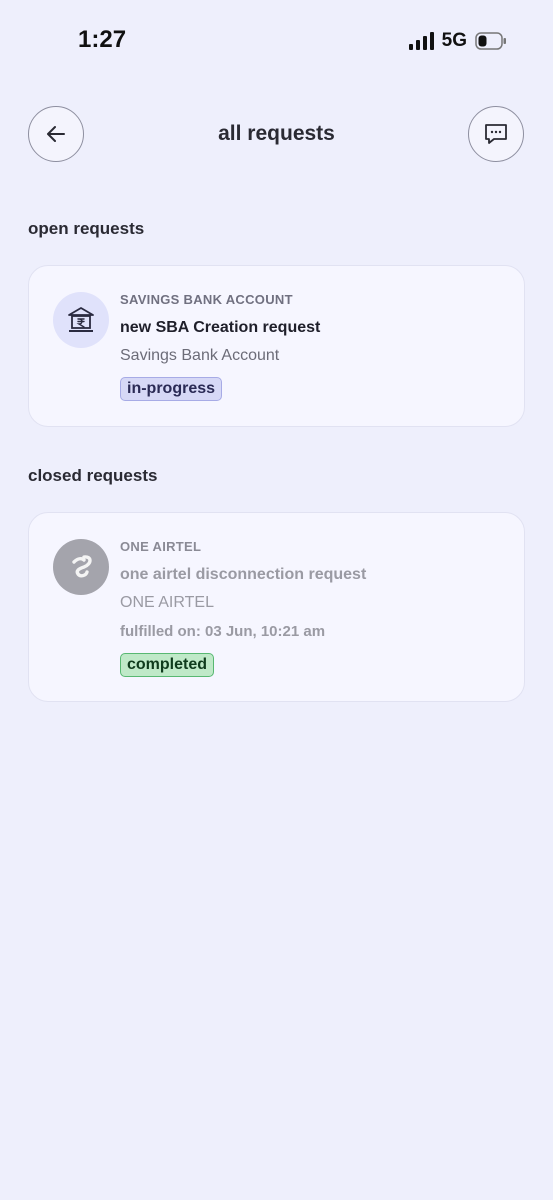  I want to click on airtel-avatar, so click(81, 567).